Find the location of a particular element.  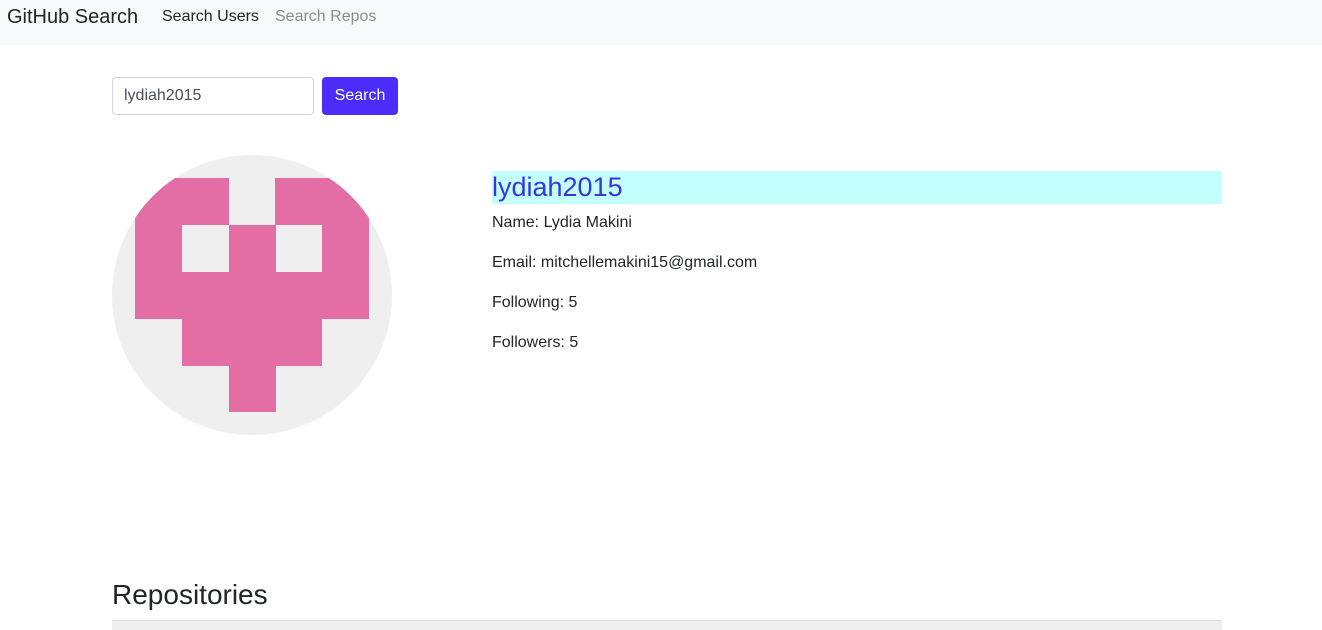

nav-search-repos: Search Repos is located at coordinates (325, 17).